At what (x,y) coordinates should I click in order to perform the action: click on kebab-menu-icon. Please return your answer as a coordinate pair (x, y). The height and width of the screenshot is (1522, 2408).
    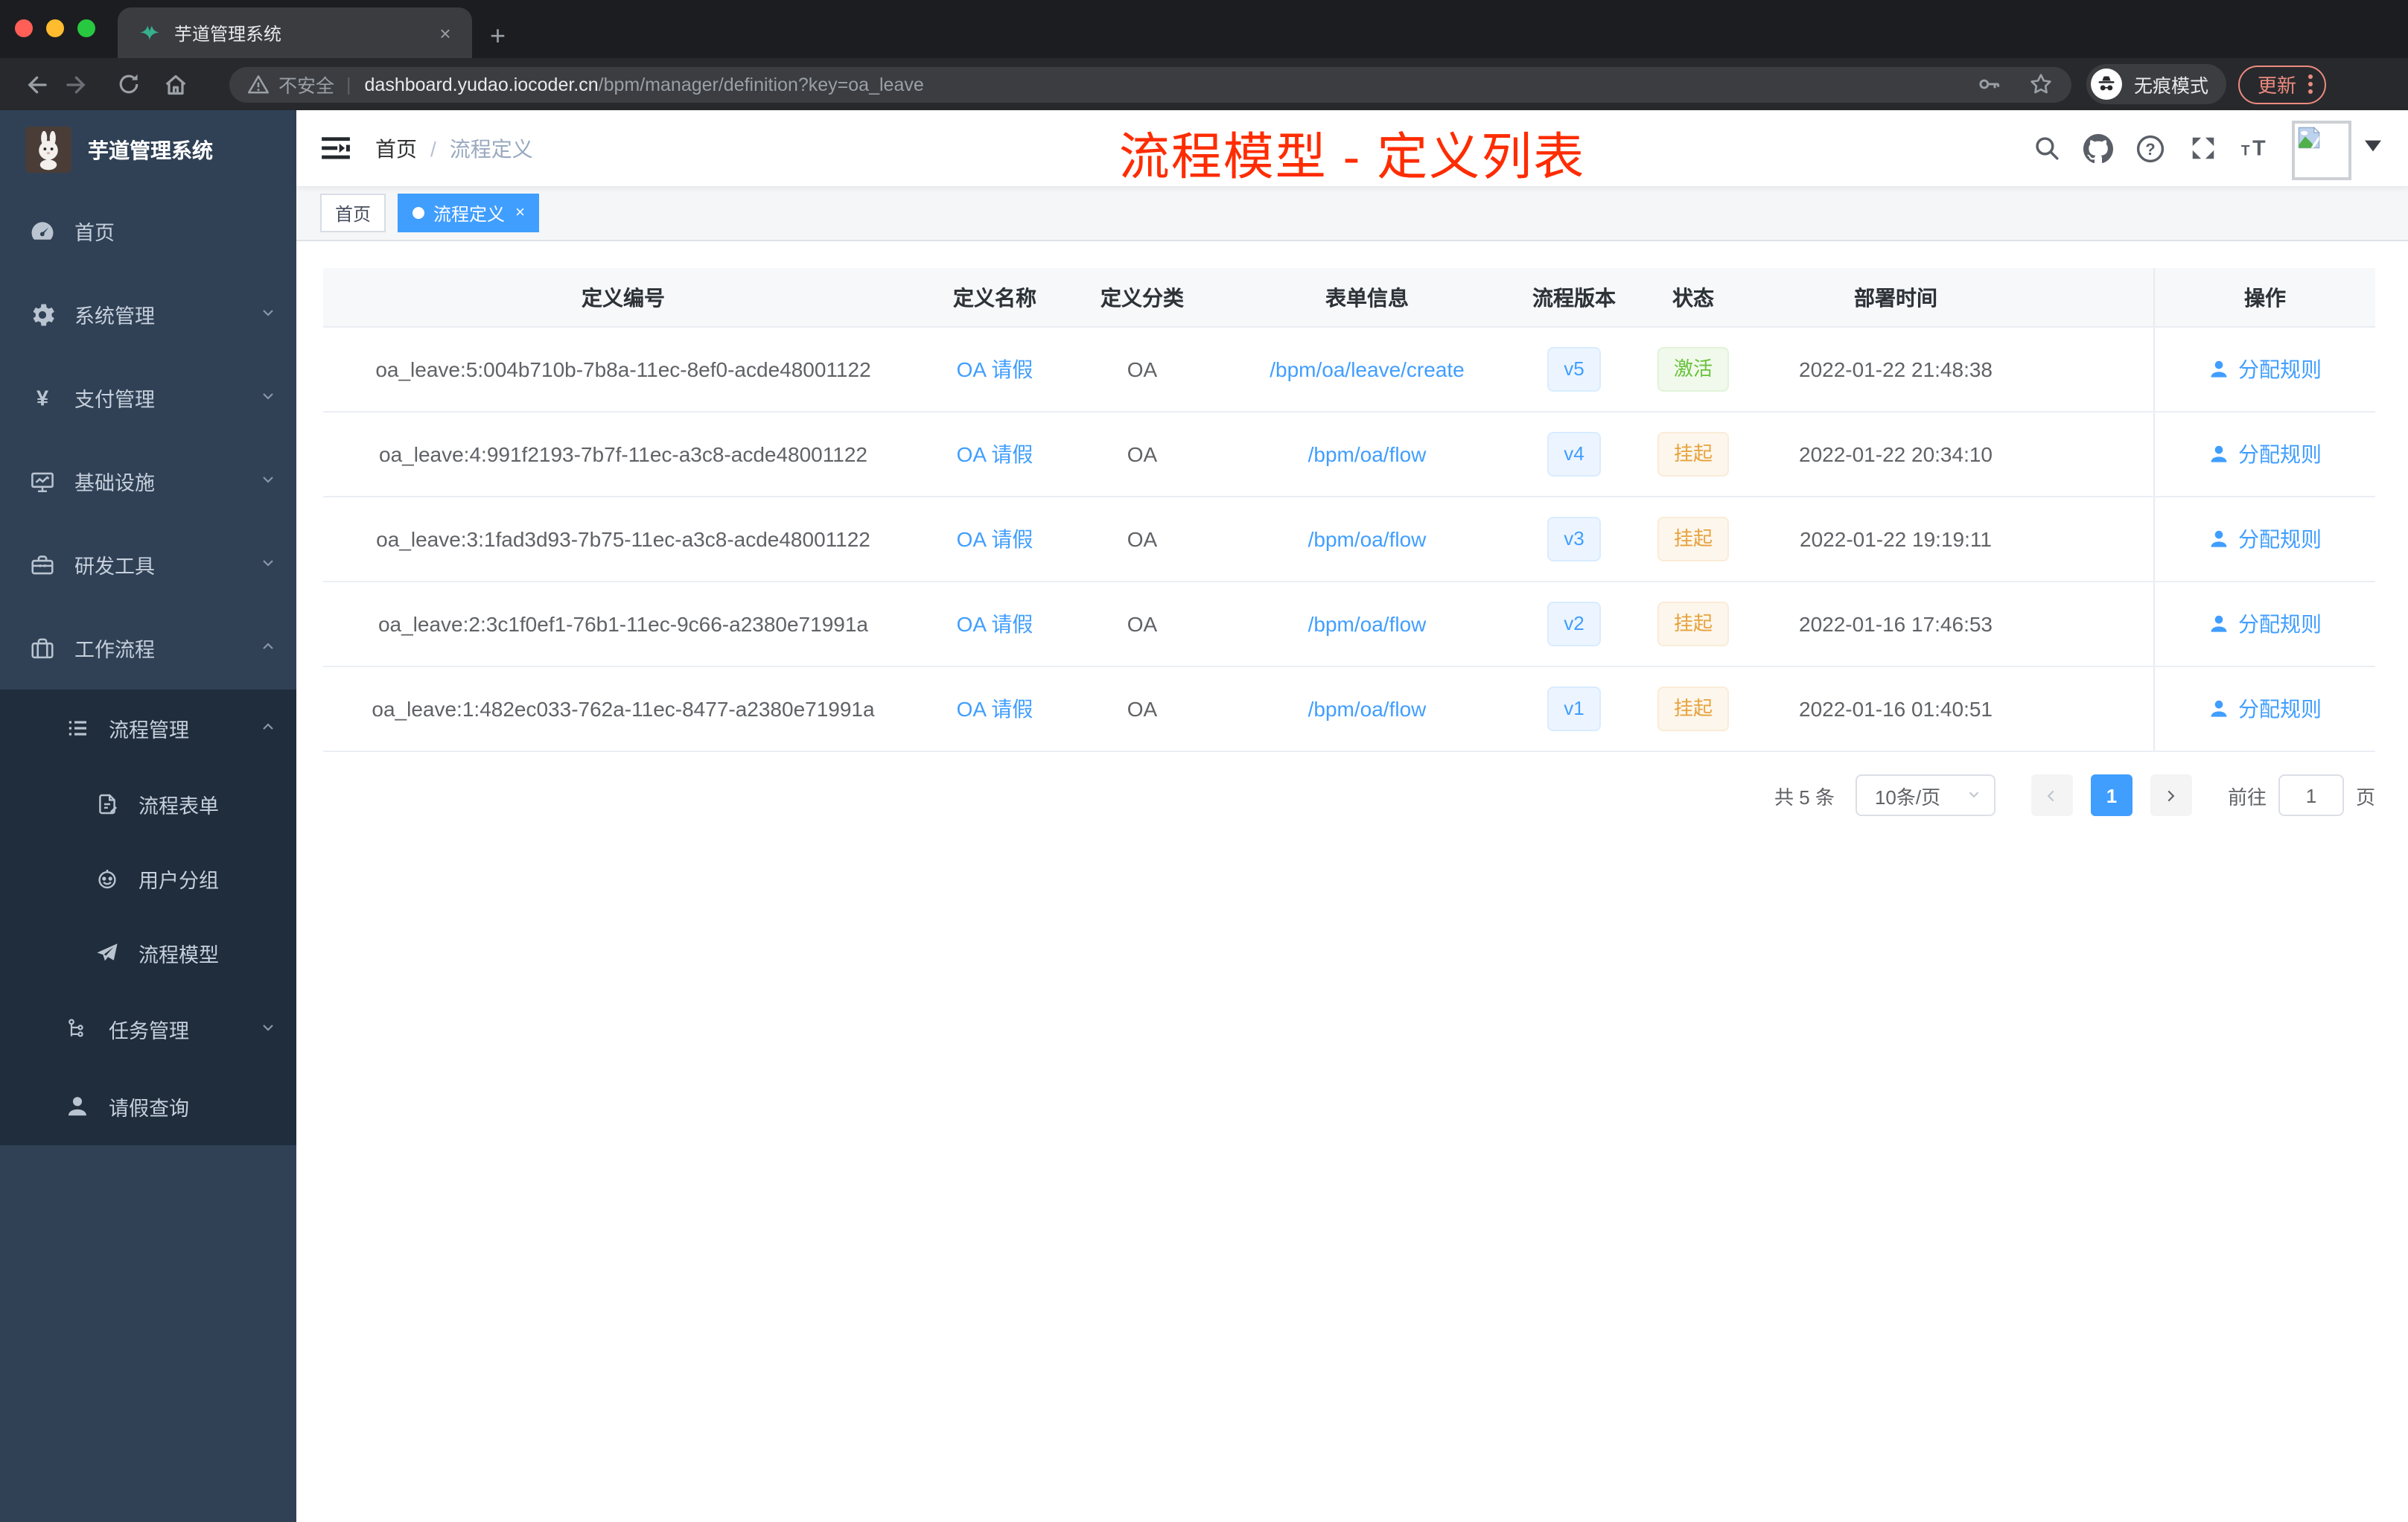
    Looking at the image, I should click on (2310, 84).